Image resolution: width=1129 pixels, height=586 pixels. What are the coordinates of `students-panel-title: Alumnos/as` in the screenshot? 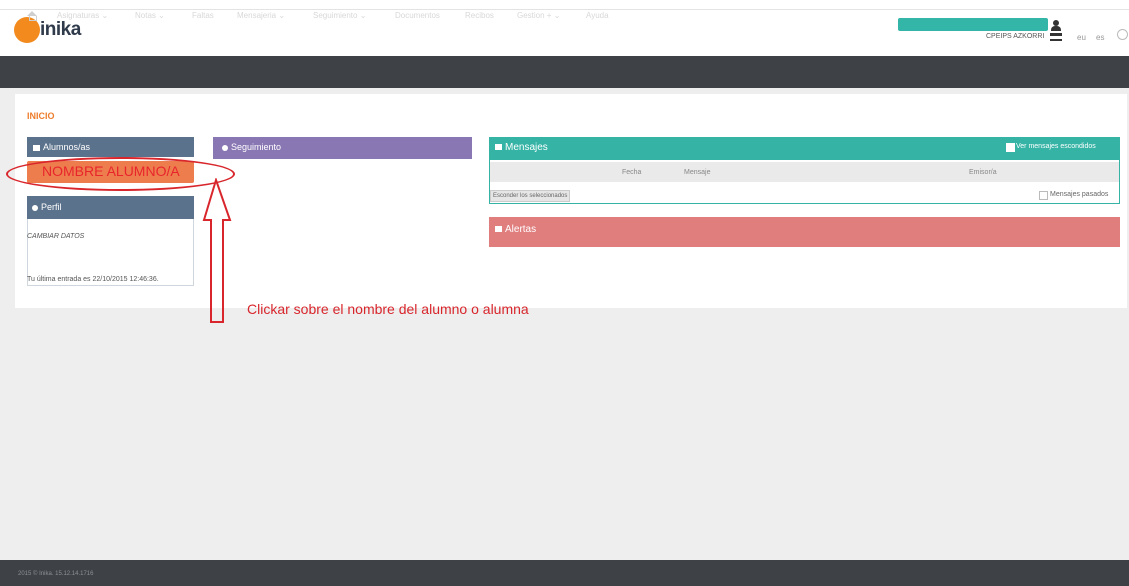 It's located at (67, 147).